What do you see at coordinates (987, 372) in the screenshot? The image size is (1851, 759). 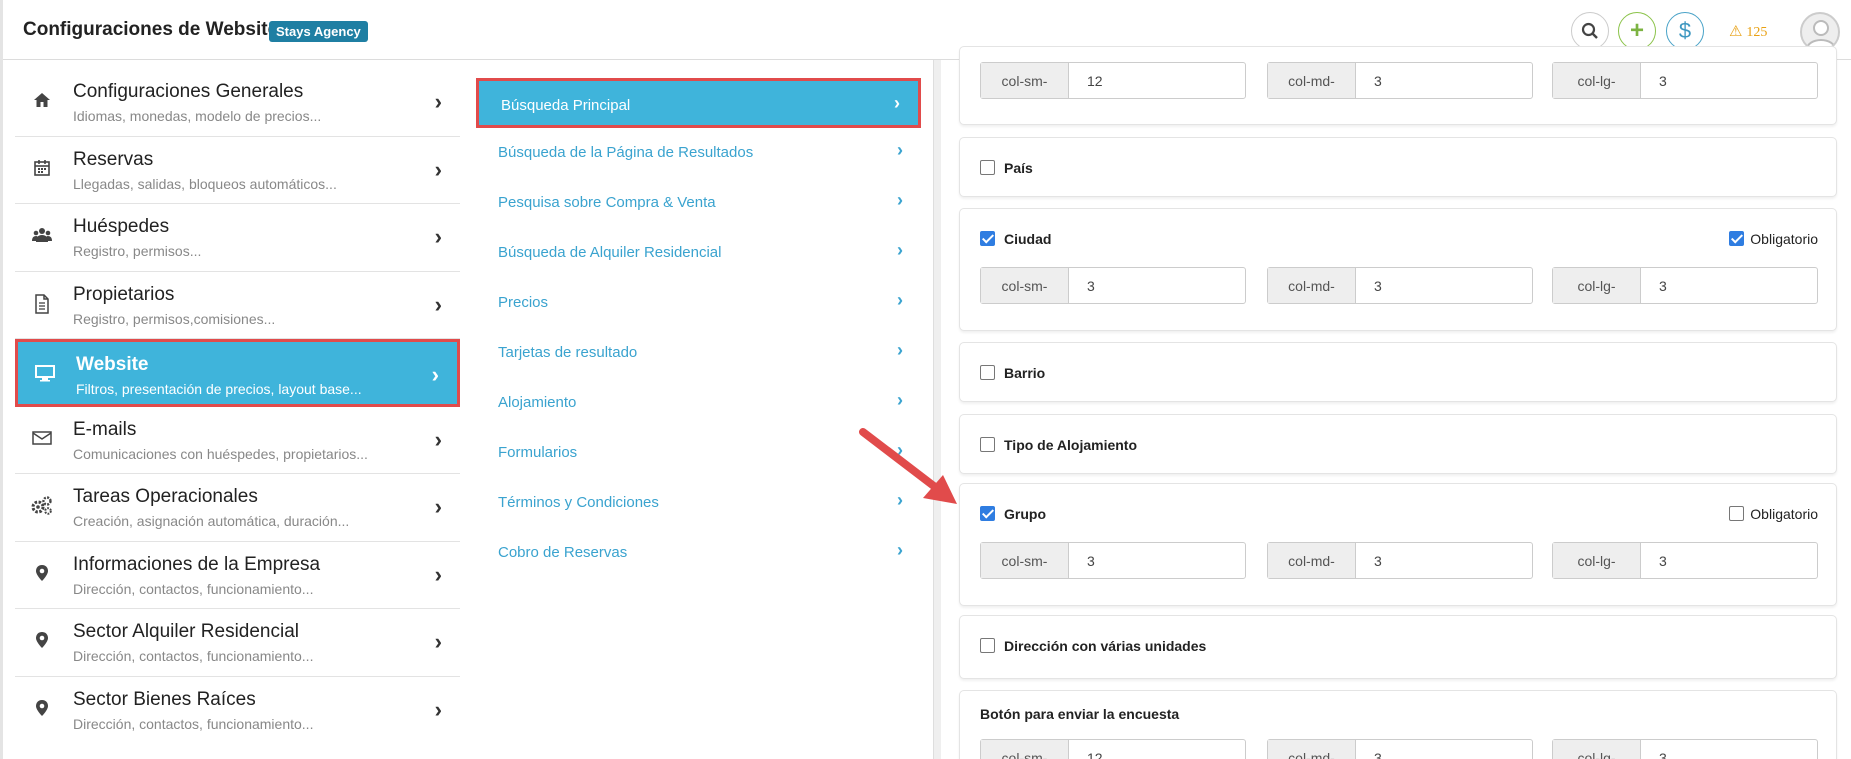 I see `barrio-checkbox` at bounding box center [987, 372].